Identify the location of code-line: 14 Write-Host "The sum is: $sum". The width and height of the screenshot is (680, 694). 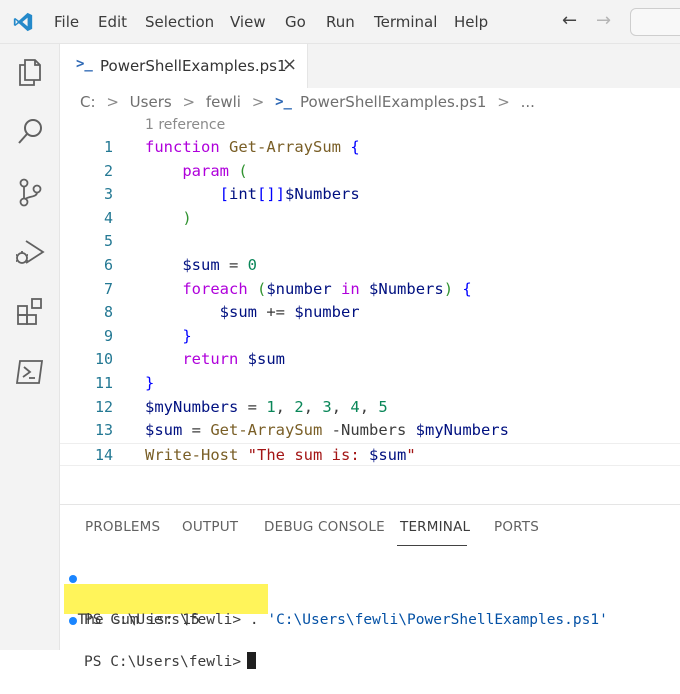
(370, 454).